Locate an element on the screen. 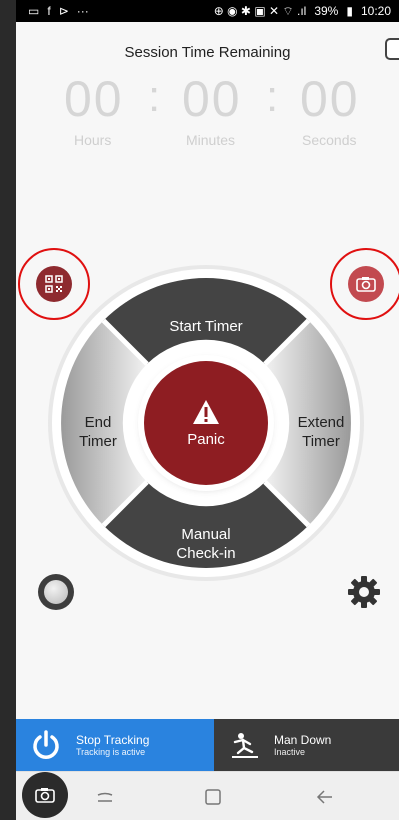 The height and width of the screenshot is (820, 399). signal-icons: ⊕ ◉ ✱ ▣ ✕ ⌔ .ıl is located at coordinates (260, 10).